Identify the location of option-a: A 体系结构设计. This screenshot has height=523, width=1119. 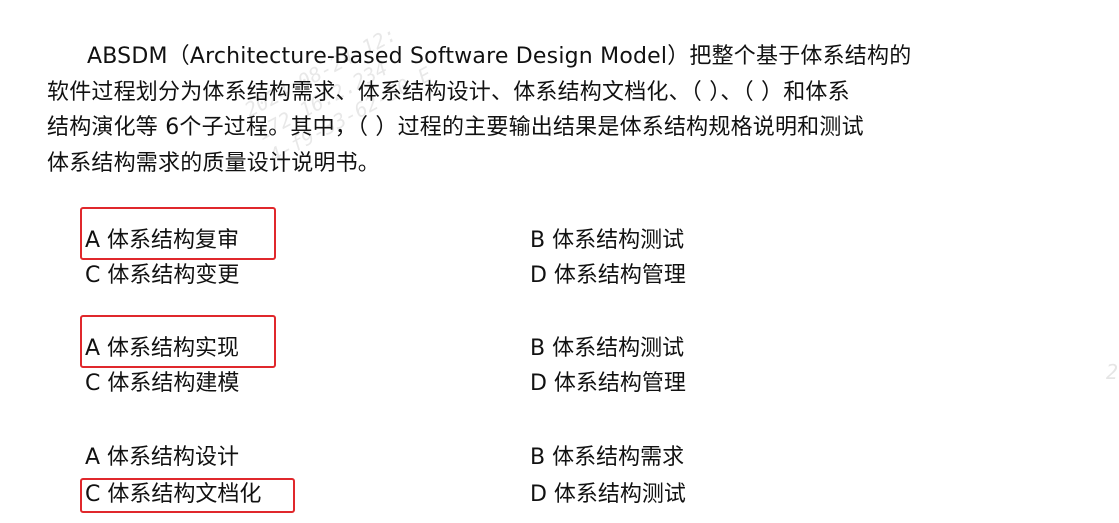
(162, 458).